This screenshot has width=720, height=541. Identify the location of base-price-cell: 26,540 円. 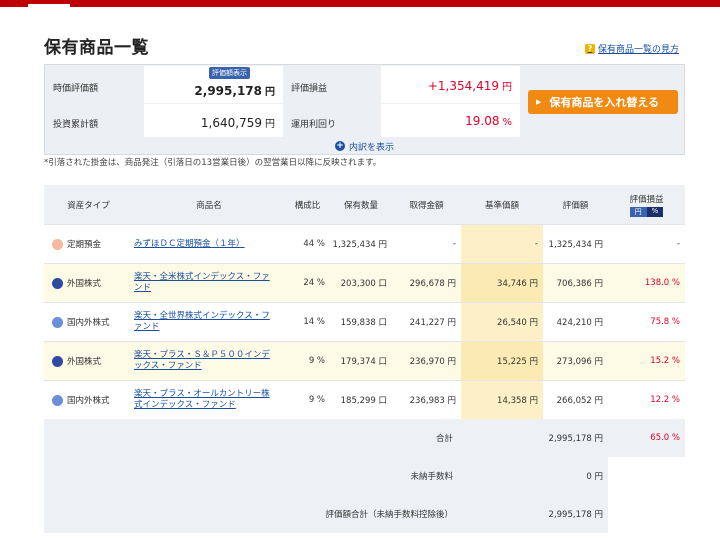
(502, 322).